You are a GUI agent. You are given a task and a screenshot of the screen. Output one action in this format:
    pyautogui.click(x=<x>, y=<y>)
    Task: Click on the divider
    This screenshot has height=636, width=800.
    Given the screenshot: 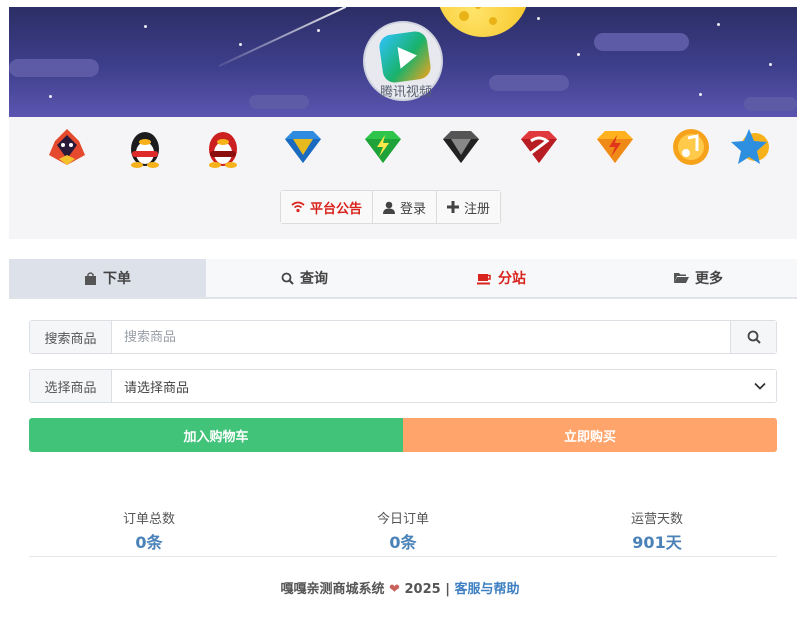 What is the action you would take?
    pyautogui.click(x=403, y=556)
    